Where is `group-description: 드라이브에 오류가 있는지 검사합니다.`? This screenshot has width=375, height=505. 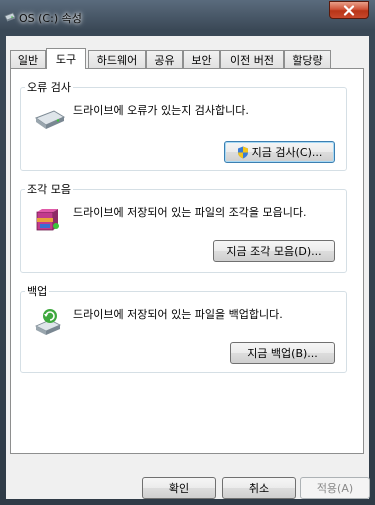 group-description: 드라이브에 오류가 있는지 검사합니다. is located at coordinates (161, 110).